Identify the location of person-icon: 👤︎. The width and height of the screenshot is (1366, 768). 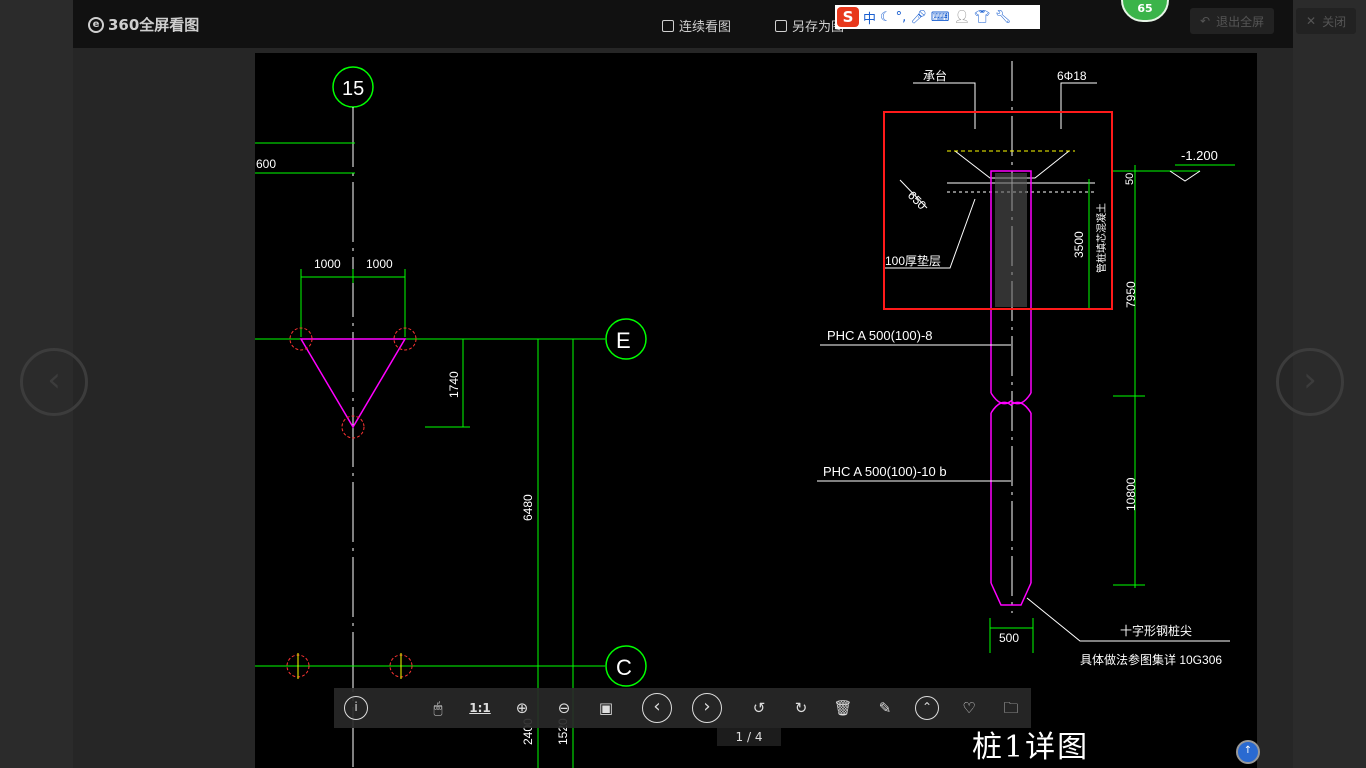
(962, 17).